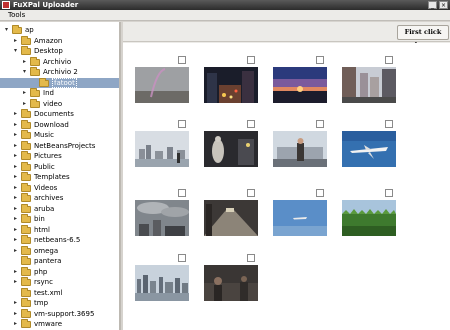  What do you see at coordinates (41, 271) in the screenshot?
I see `tree-item-label: php` at bounding box center [41, 271].